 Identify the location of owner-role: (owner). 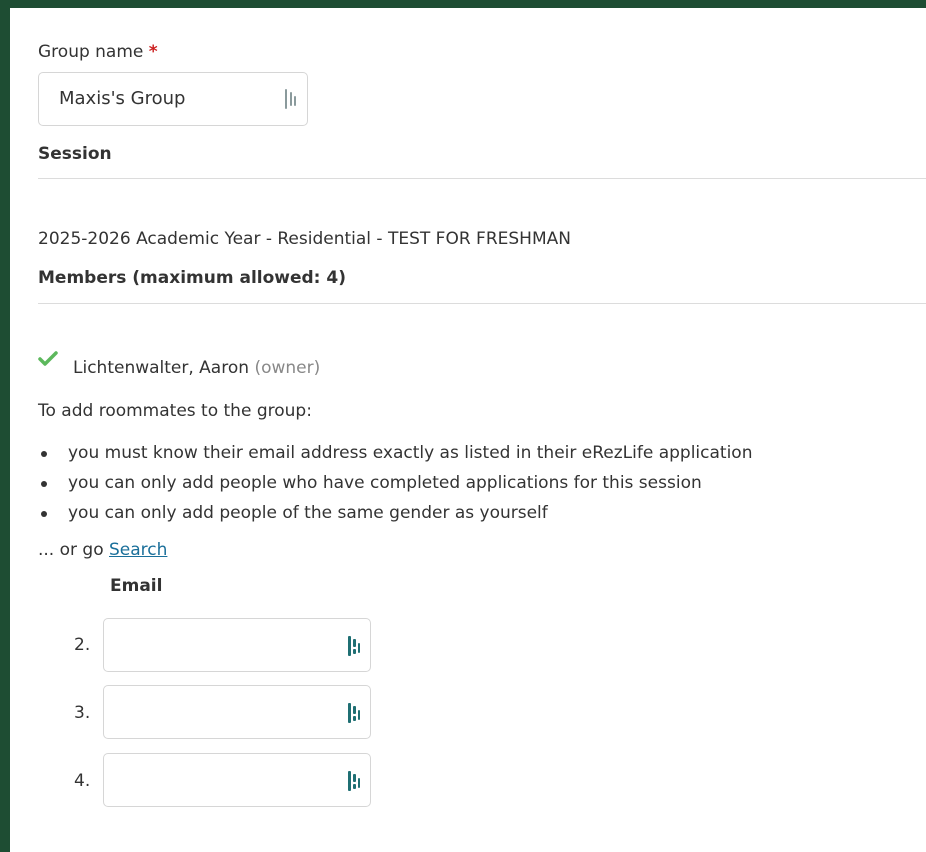
(287, 368).